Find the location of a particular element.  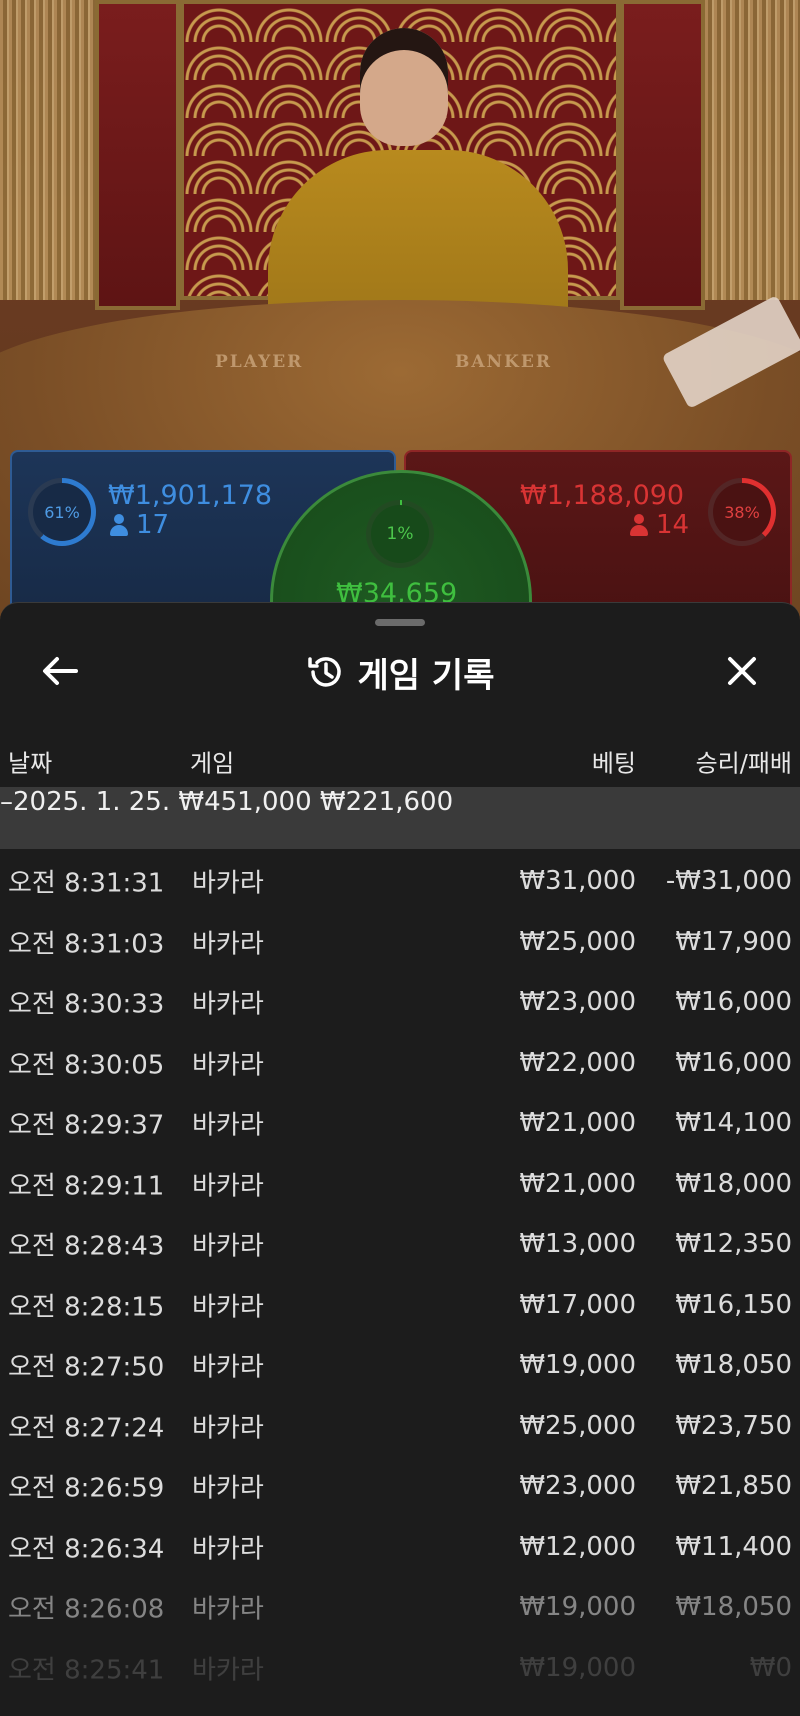

table-header: 날짜 게임 베팅 승리/패배 is located at coordinates (400, 761).